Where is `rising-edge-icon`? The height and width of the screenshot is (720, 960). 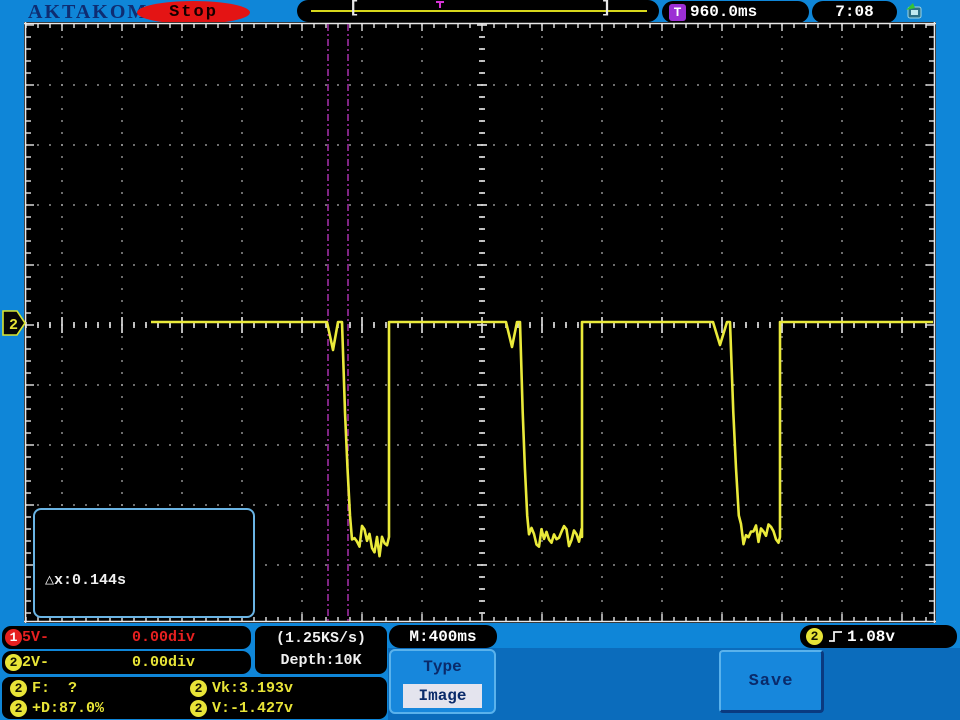 rising-edge-icon is located at coordinates (835, 636).